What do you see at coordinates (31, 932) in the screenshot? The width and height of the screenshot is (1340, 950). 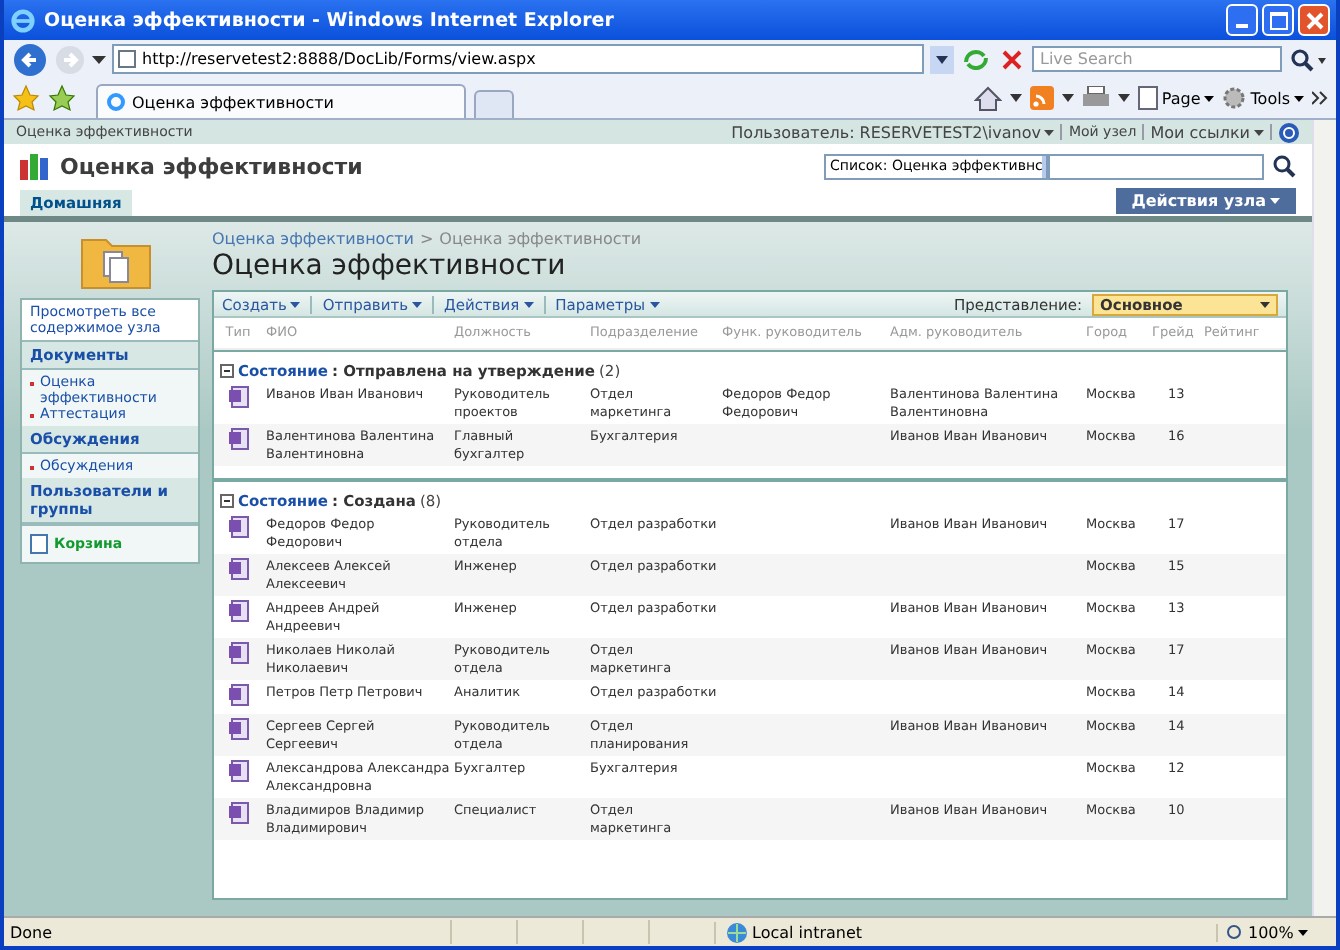 I see `status-text: Done` at bounding box center [31, 932].